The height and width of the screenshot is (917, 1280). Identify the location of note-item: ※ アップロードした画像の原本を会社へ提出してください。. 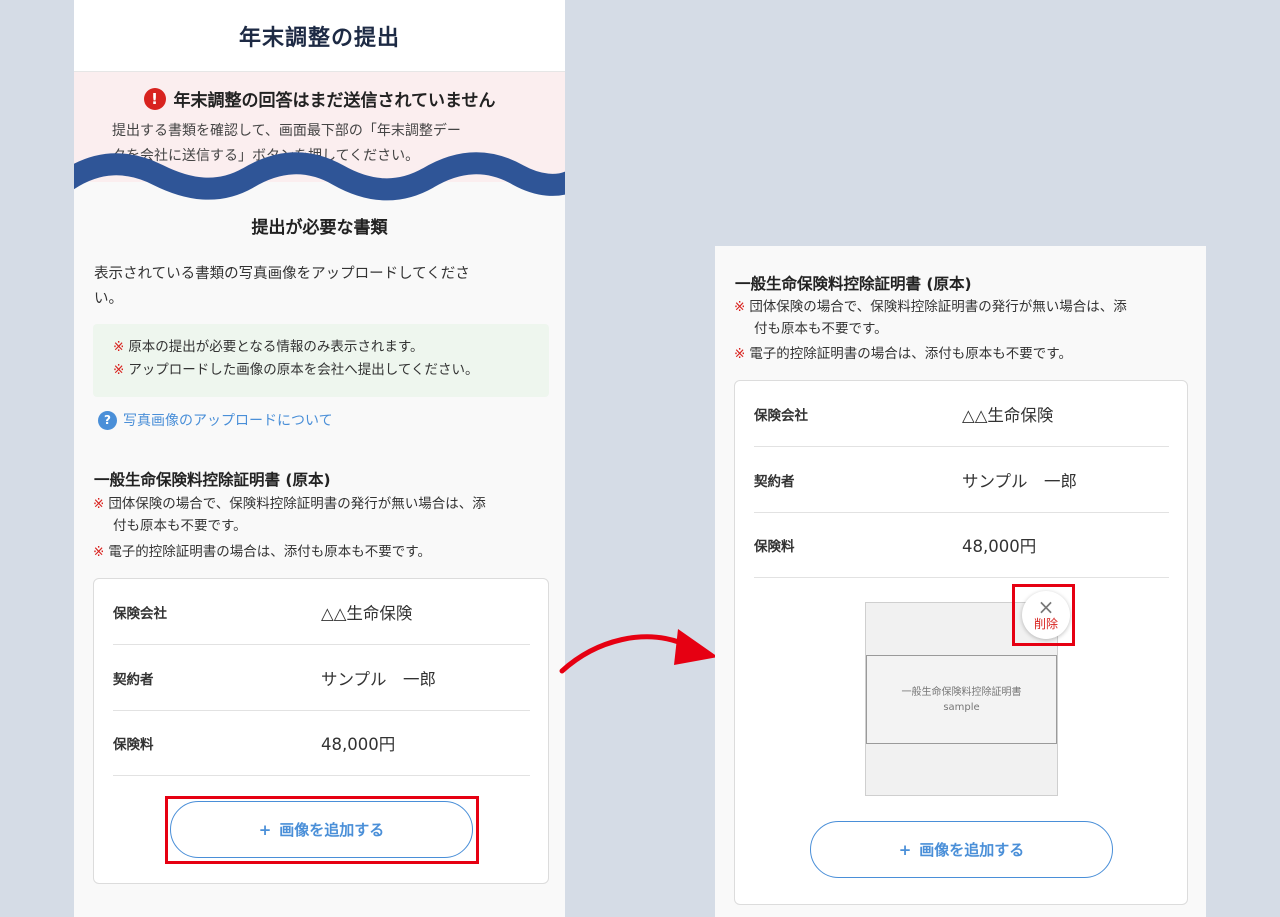
(331, 370).